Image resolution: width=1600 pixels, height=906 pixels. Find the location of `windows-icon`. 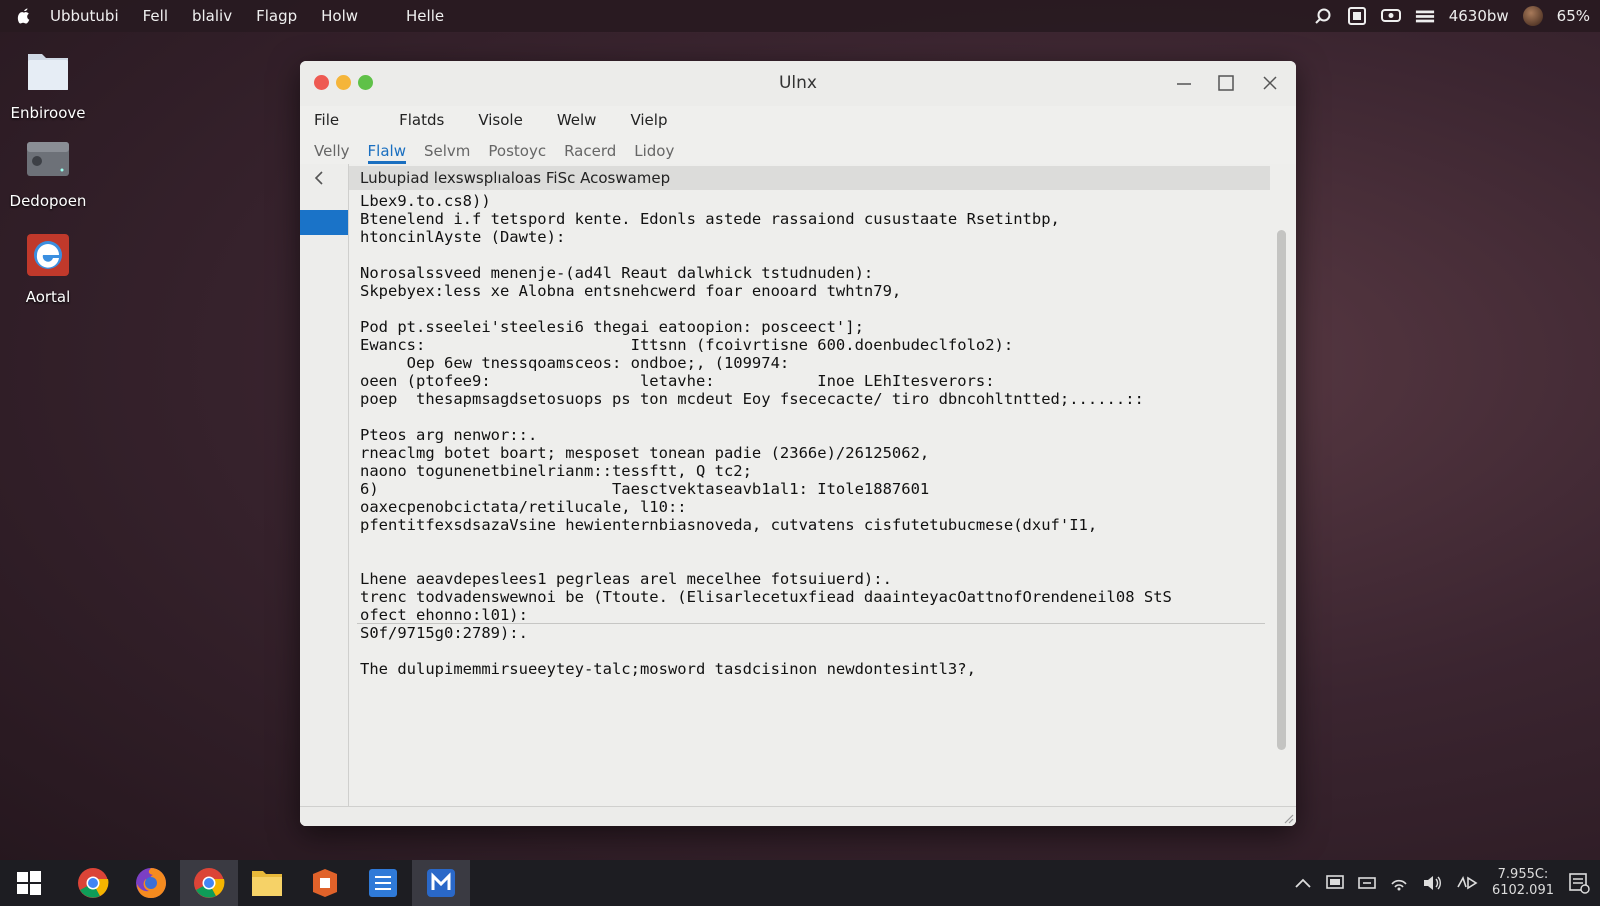

windows-icon is located at coordinates (29, 883).